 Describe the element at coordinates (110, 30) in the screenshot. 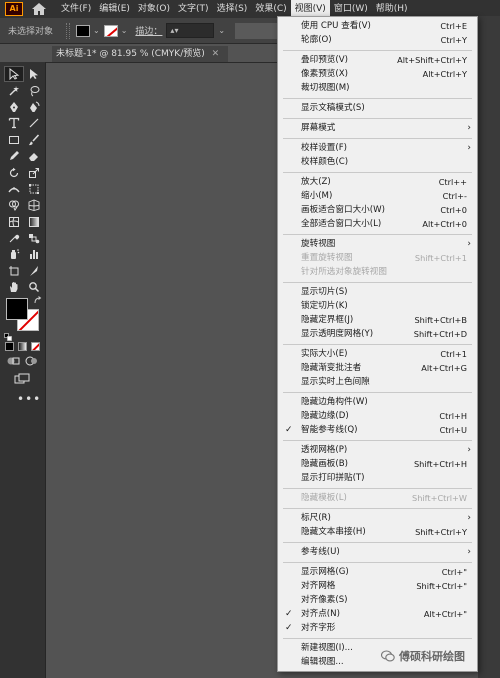

I see `stroke-color-swatch` at that location.